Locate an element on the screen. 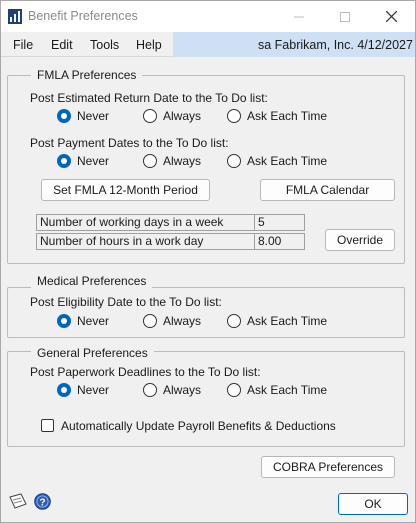 The image size is (416, 523). paperwork-never-label: Never is located at coordinates (93, 390).